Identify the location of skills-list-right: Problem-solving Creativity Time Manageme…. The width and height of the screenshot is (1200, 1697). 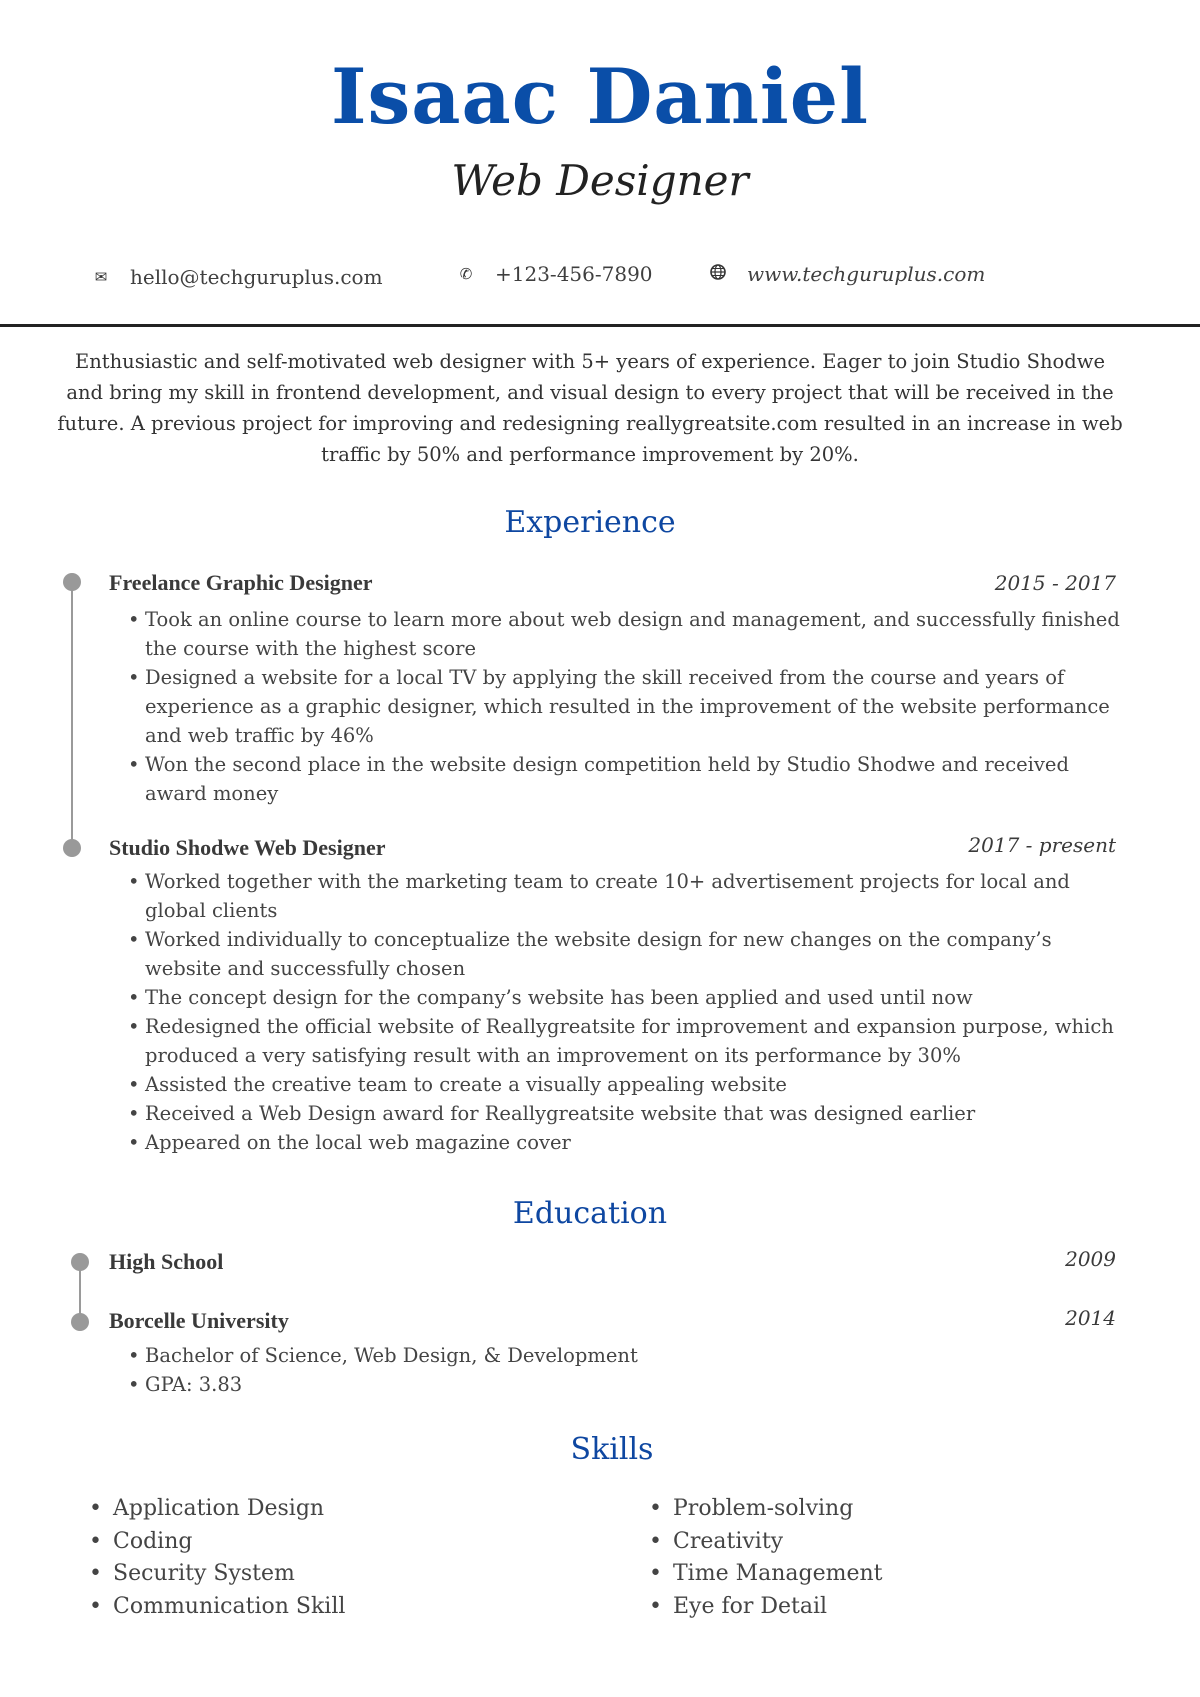
(766, 1558).